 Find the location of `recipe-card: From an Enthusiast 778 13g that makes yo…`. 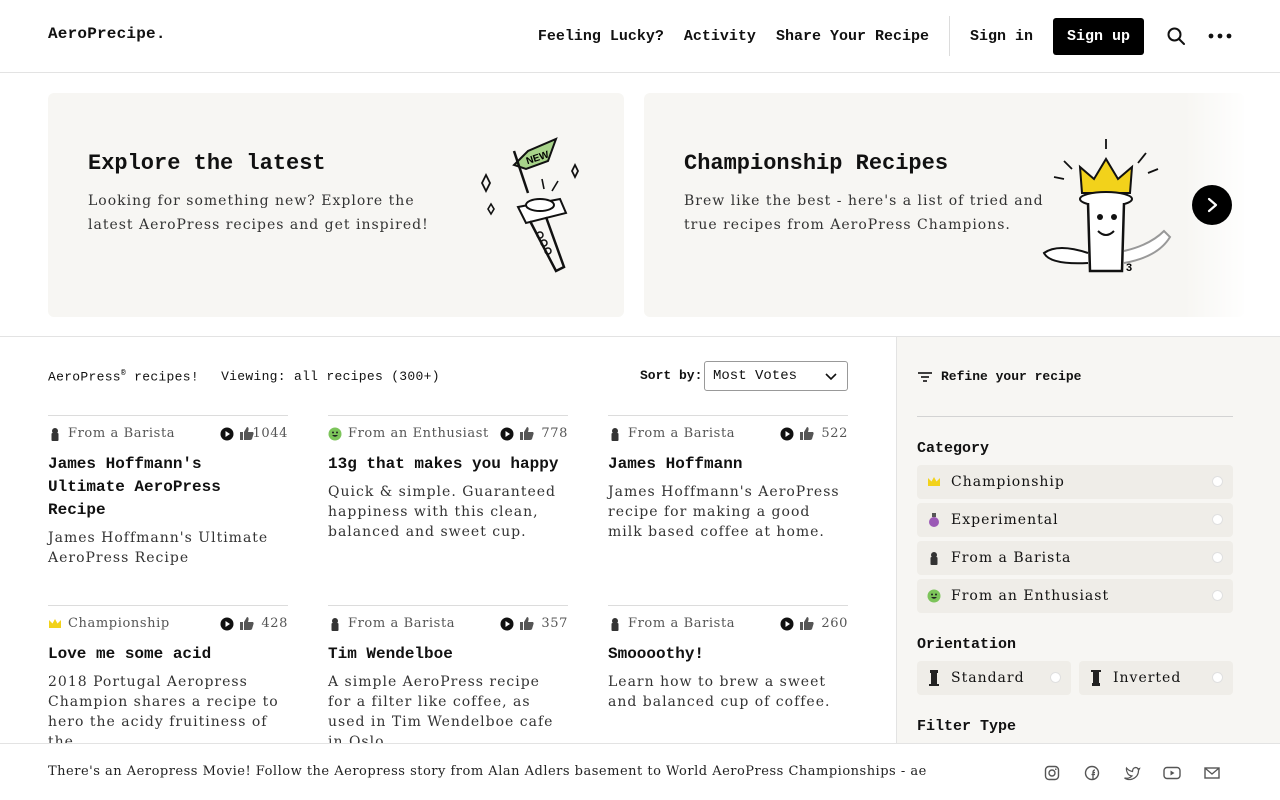

recipe-card: From an Enthusiast 778 13g that makes yo… is located at coordinates (448, 478).